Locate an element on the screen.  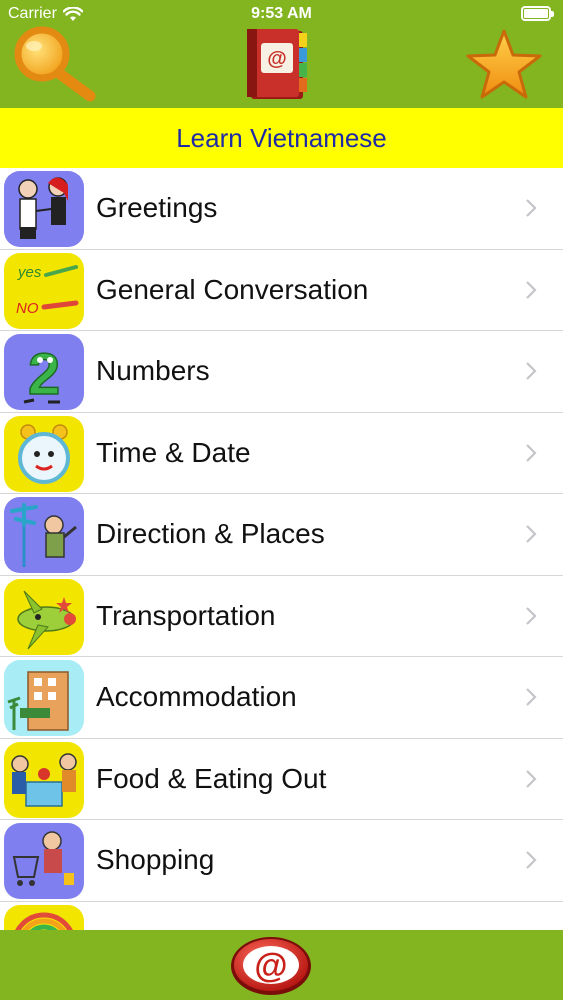
svg-text: 2 is located at coordinates (44, 374).